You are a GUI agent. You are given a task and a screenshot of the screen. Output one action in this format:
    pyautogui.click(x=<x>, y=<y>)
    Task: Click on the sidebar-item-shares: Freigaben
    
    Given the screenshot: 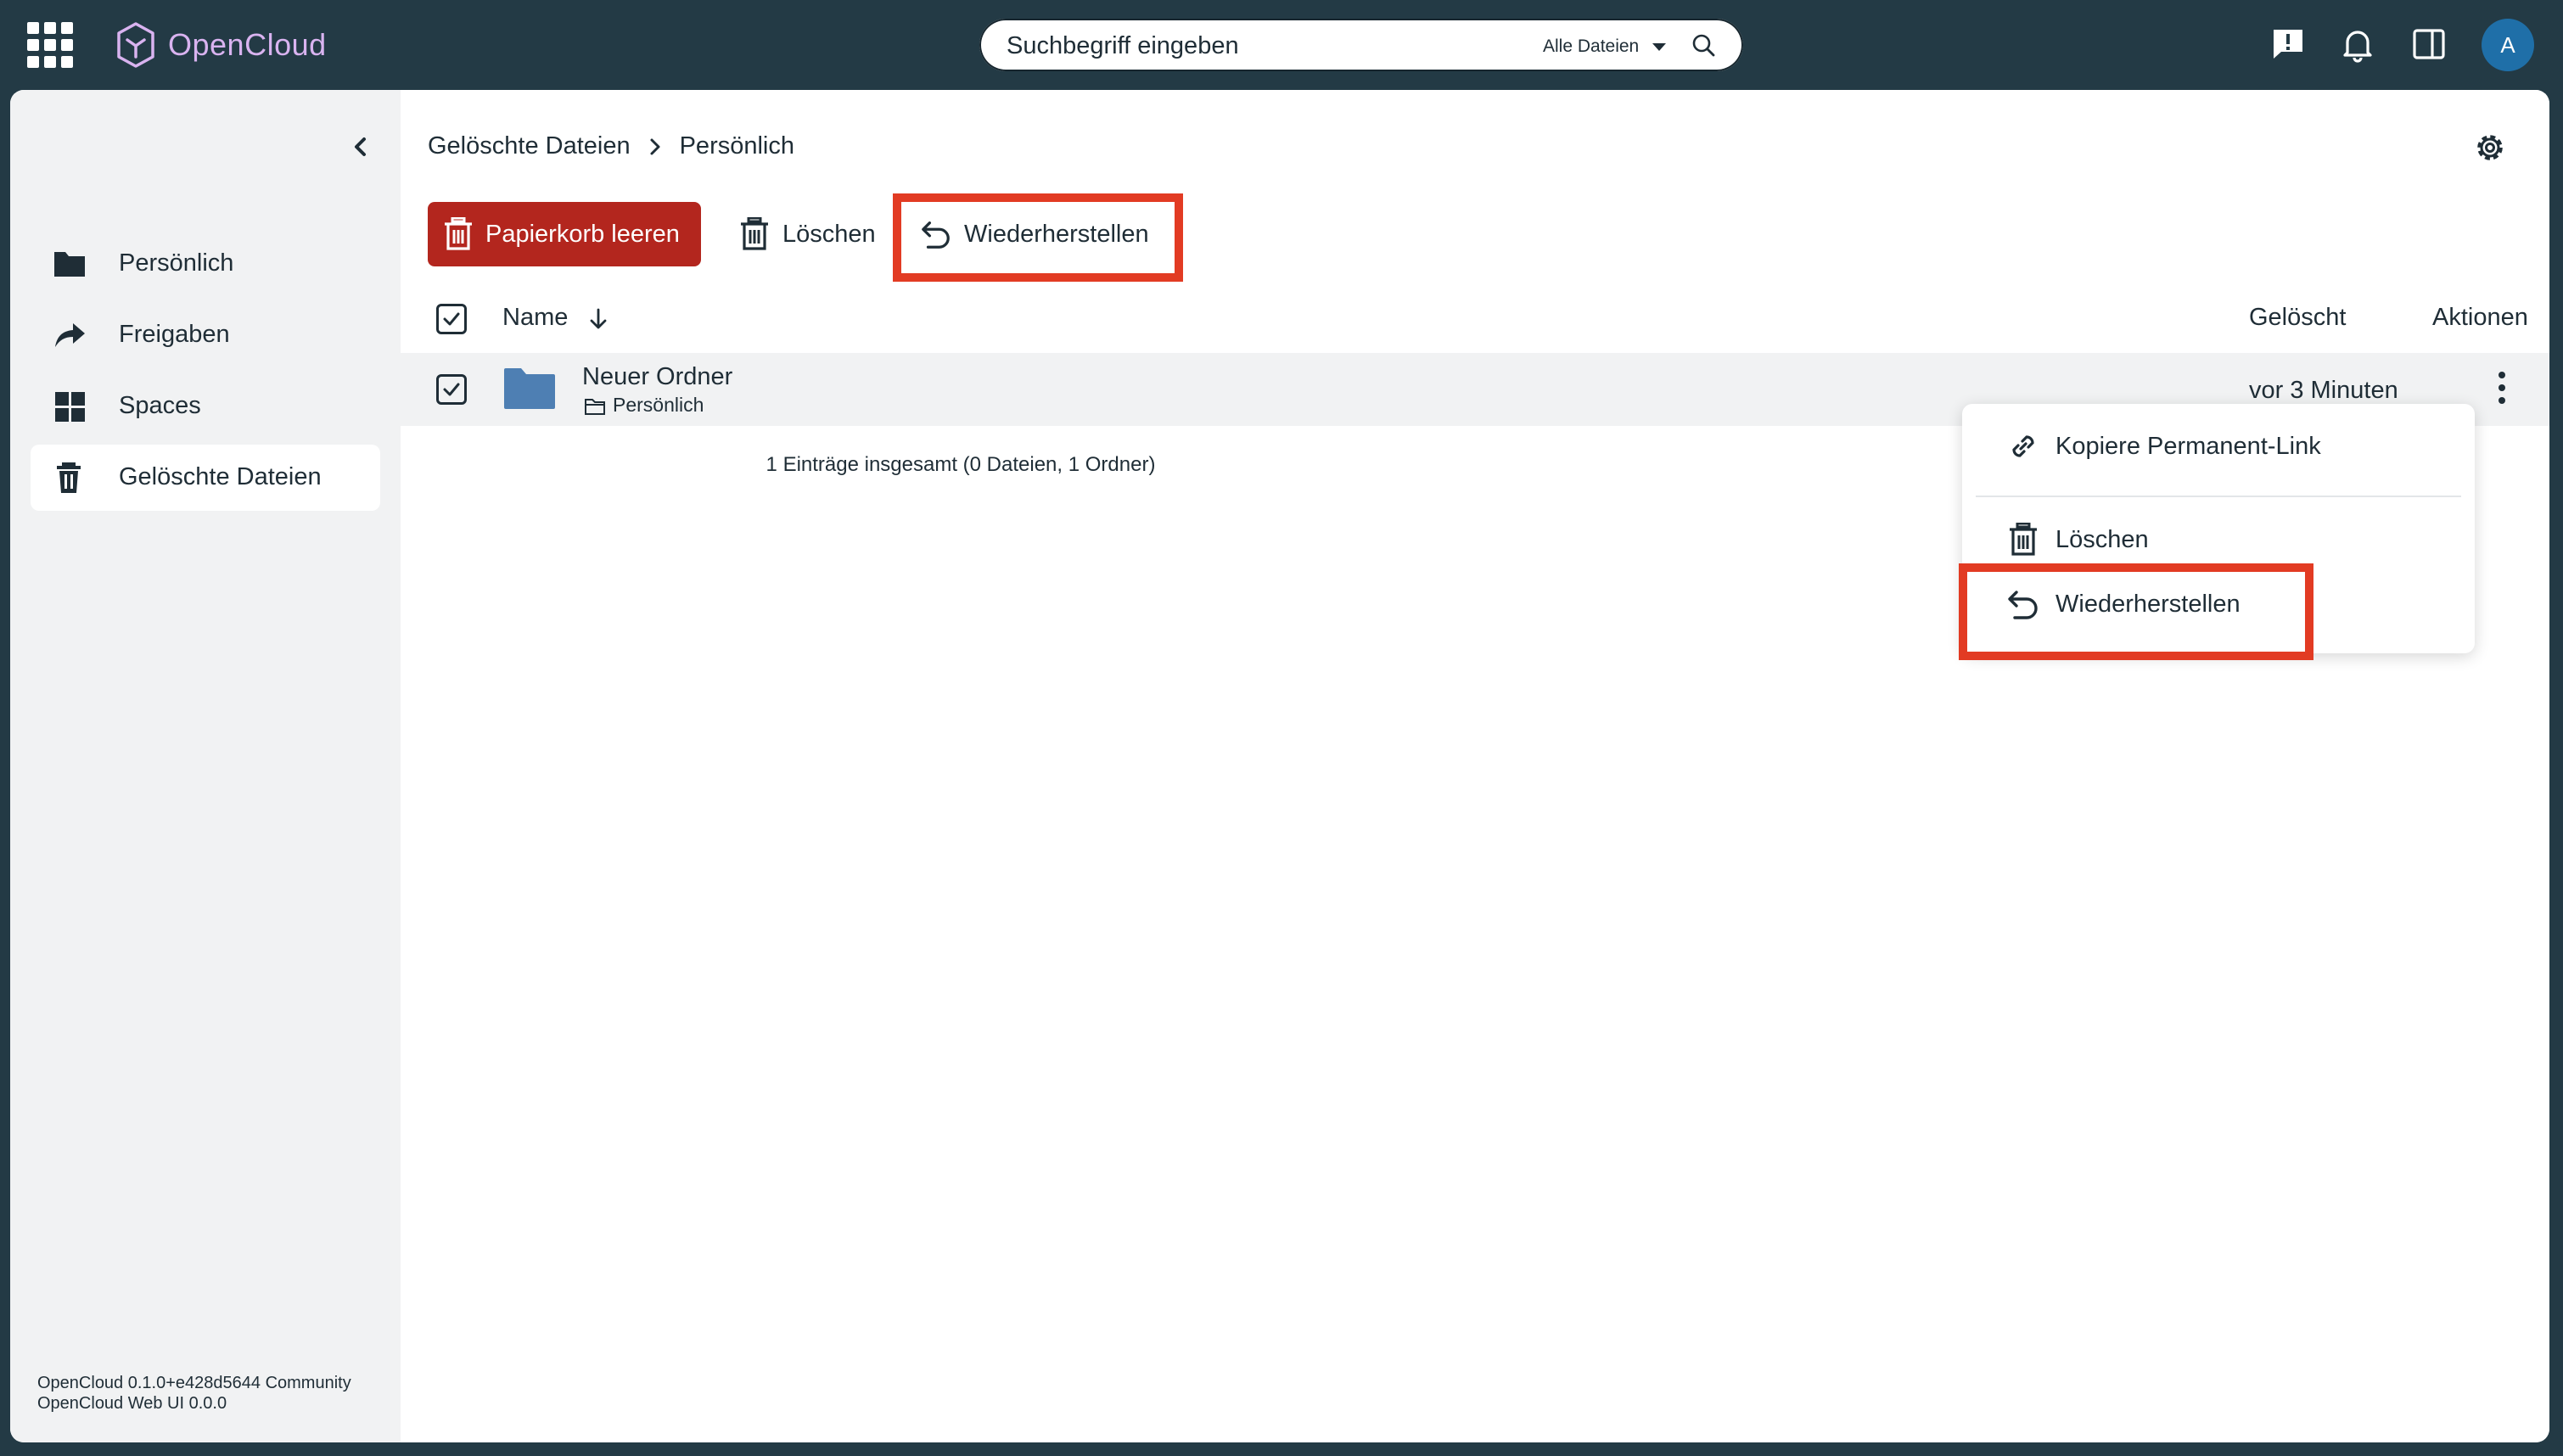 What is the action you would take?
    pyautogui.click(x=206, y=335)
    